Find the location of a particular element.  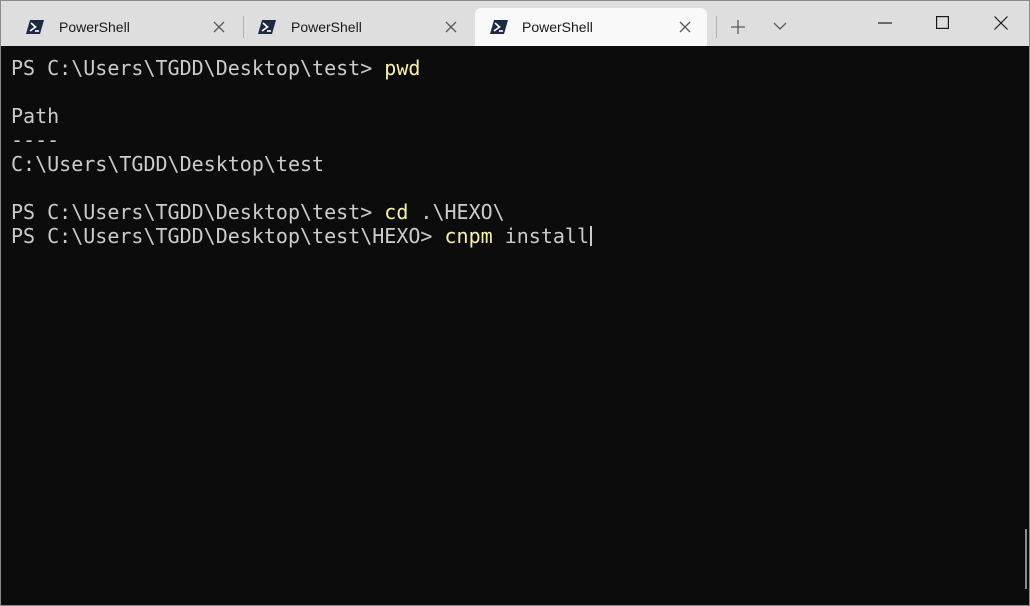

prompt: PS C:\Users\TGDD\Desktop\test\HEXO> is located at coordinates (228, 236).